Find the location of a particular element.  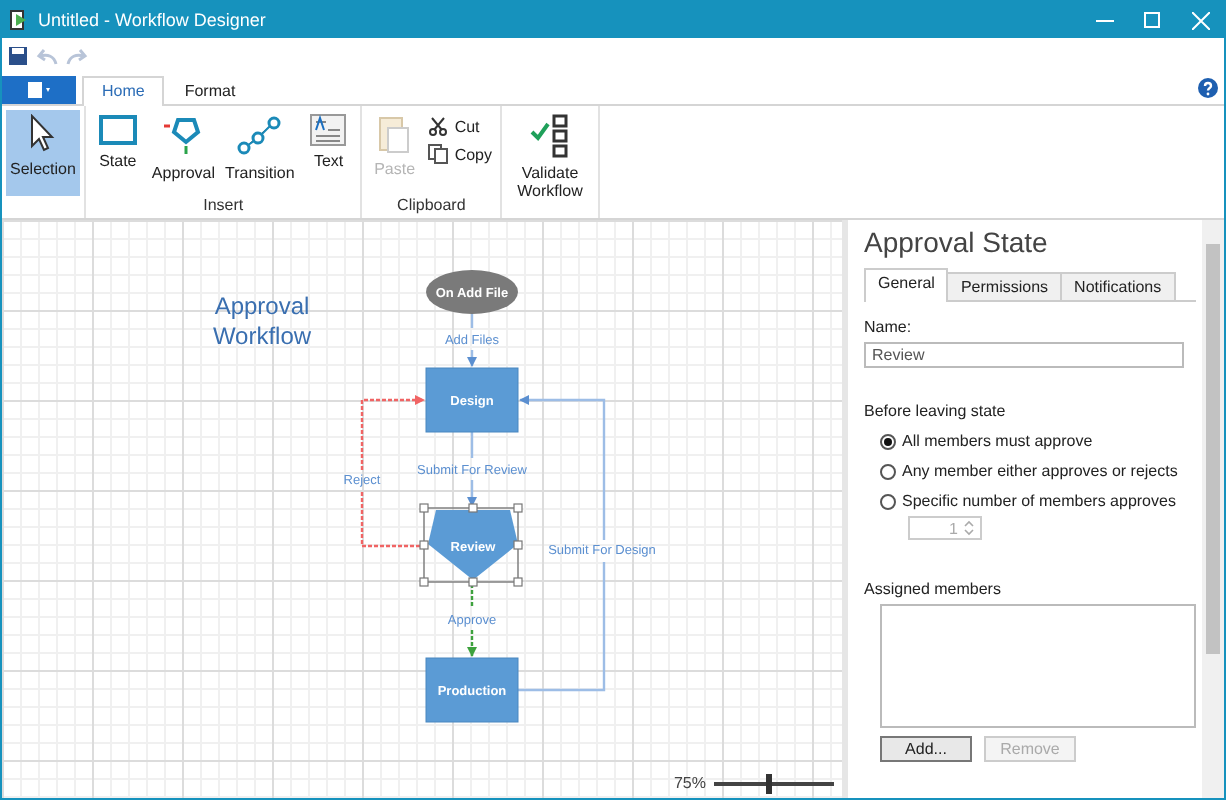

minimize-icon is located at coordinates (1104, 20).